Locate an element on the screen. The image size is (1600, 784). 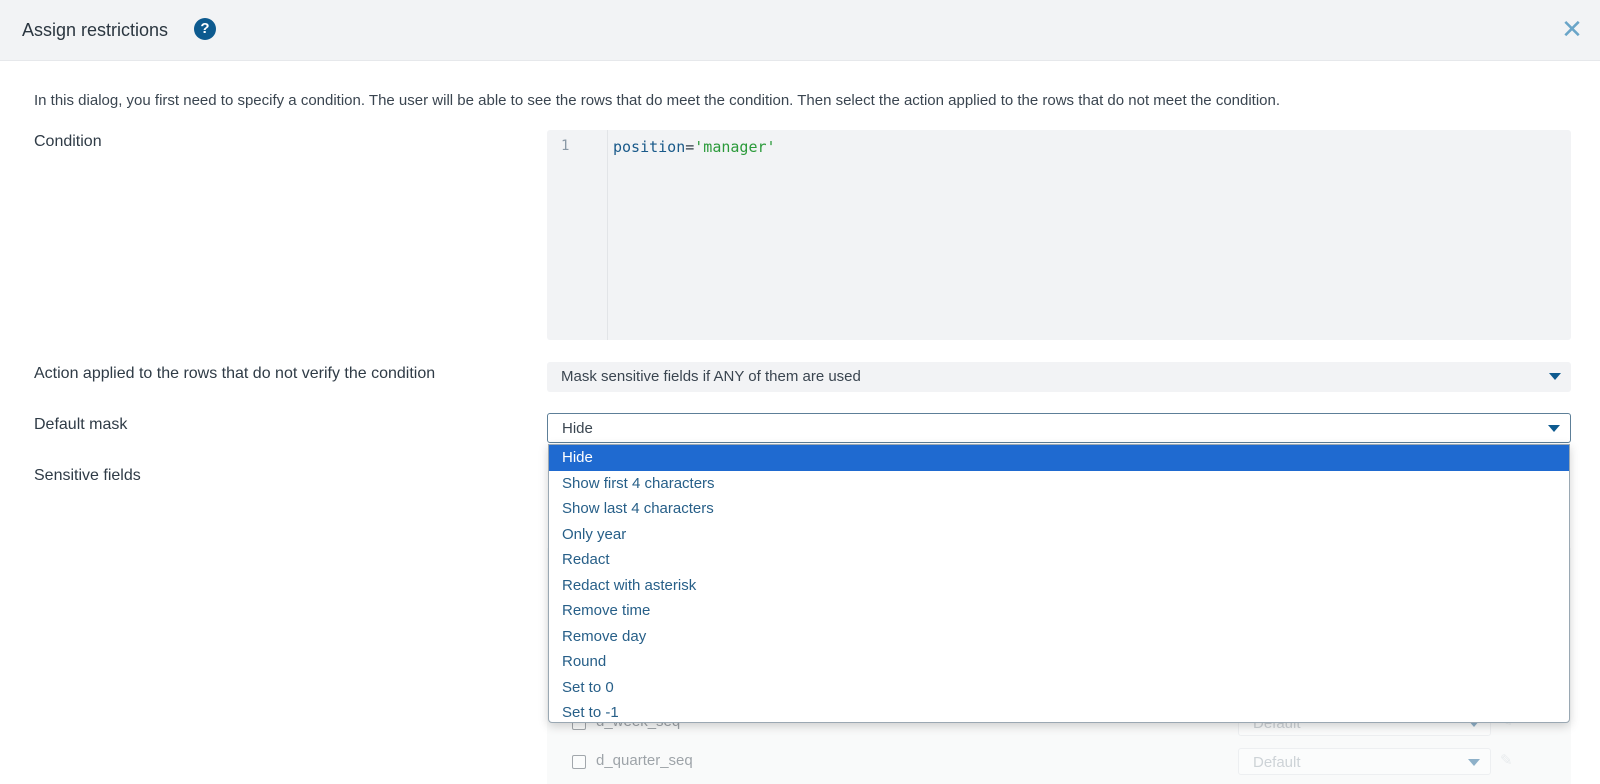
code-string: 'manager' is located at coordinates (735, 147).